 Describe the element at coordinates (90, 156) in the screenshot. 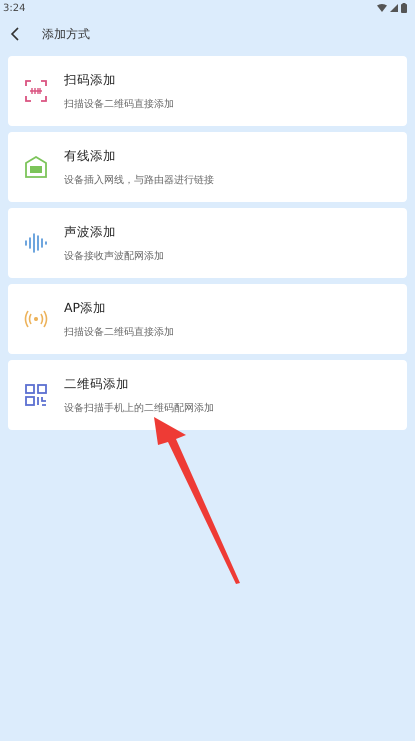

I see `method-title: 有线添加` at that location.